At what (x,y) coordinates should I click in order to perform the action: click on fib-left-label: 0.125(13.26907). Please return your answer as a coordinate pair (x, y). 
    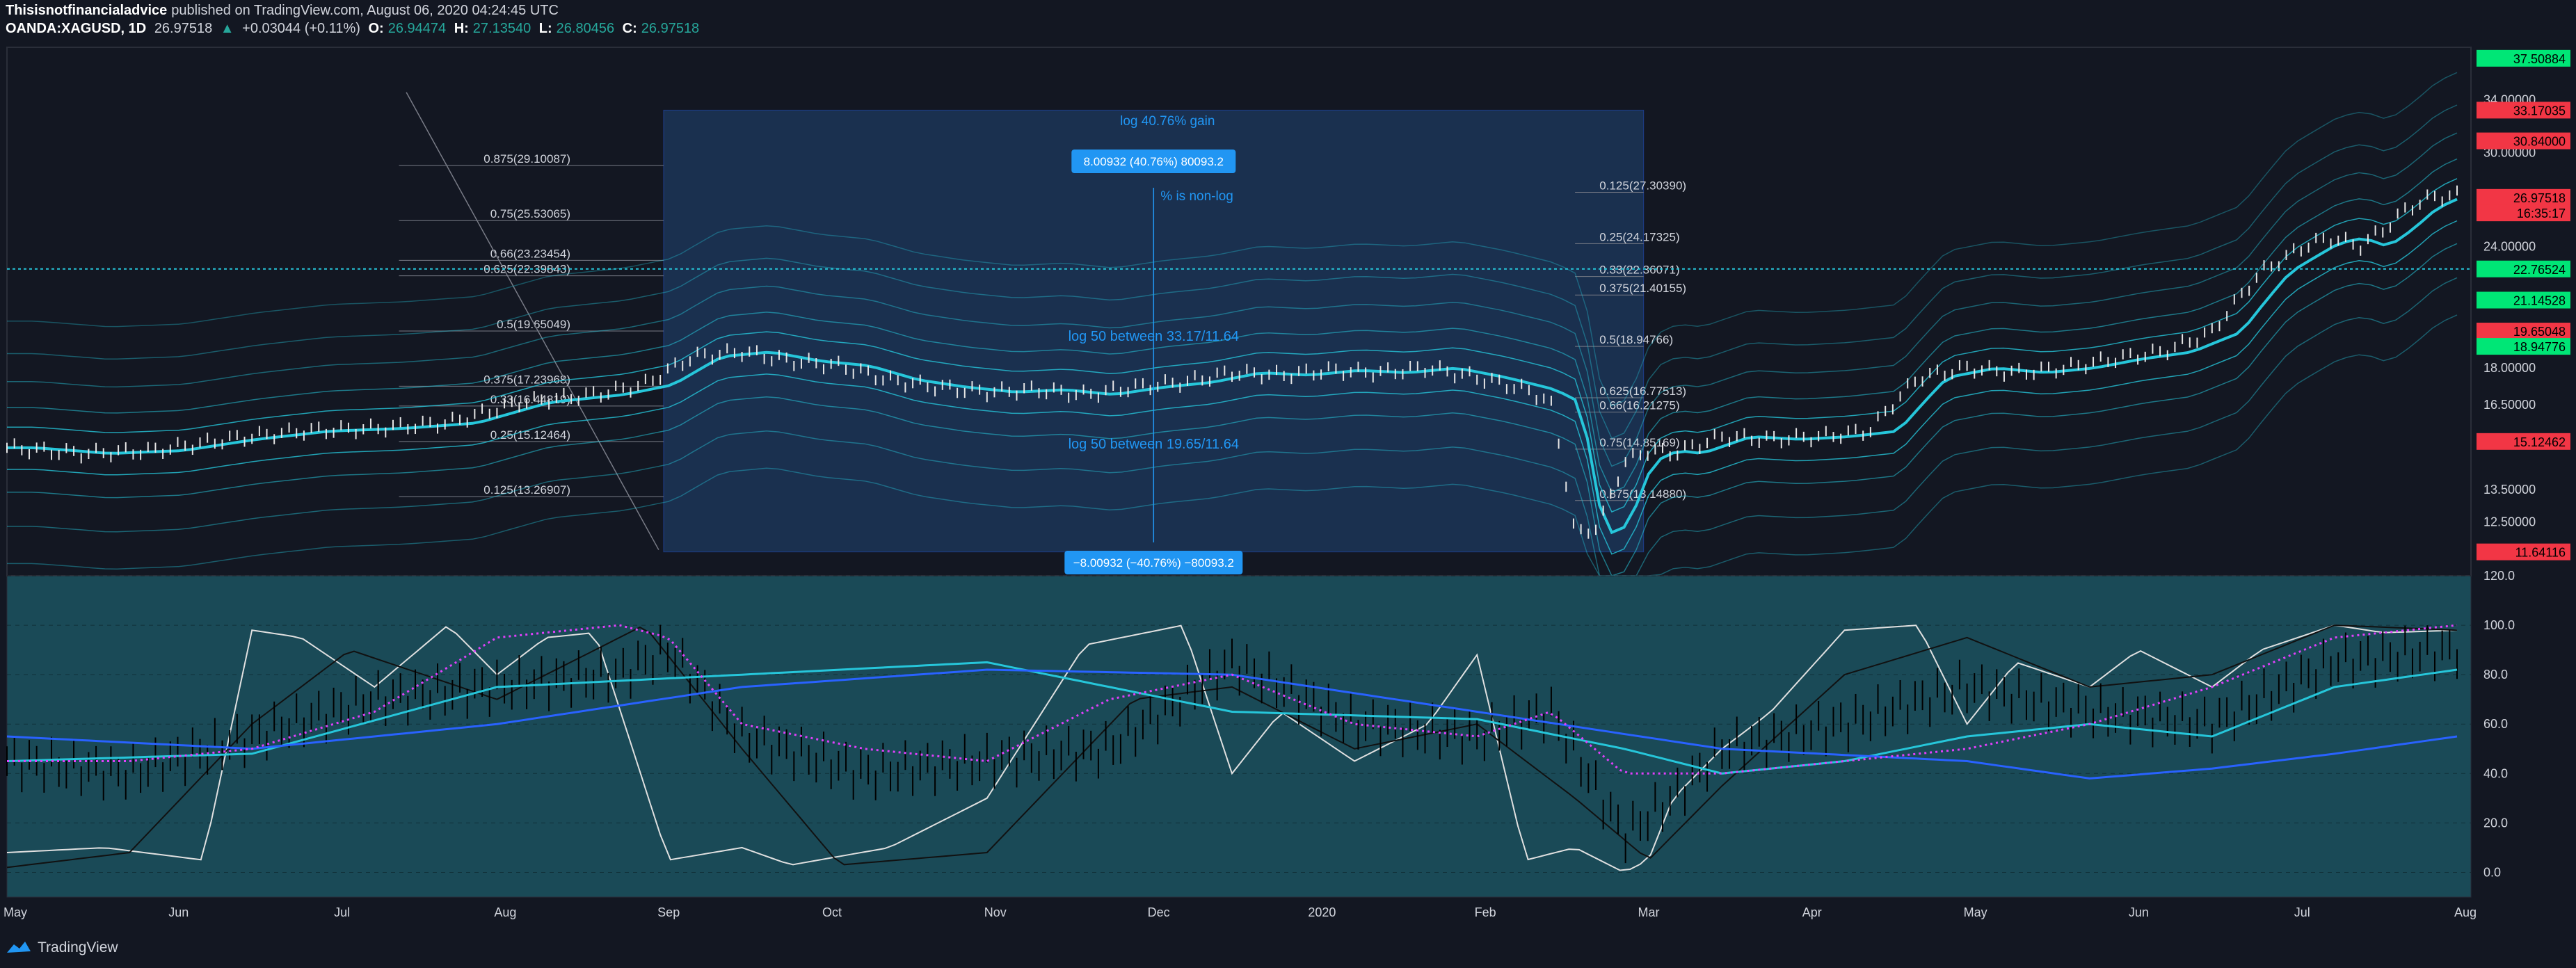
    Looking at the image, I should click on (526, 490).